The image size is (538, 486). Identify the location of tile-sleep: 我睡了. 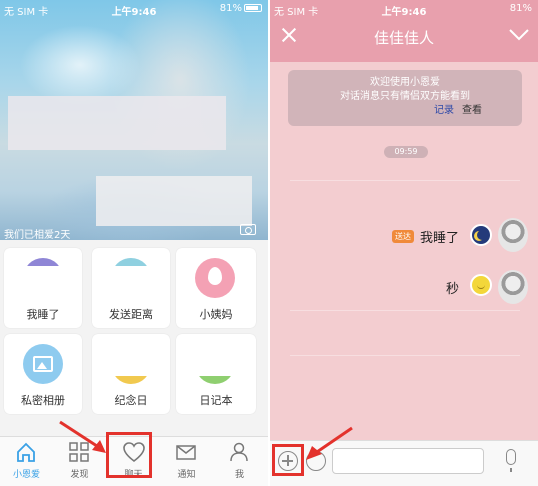
(43, 288).